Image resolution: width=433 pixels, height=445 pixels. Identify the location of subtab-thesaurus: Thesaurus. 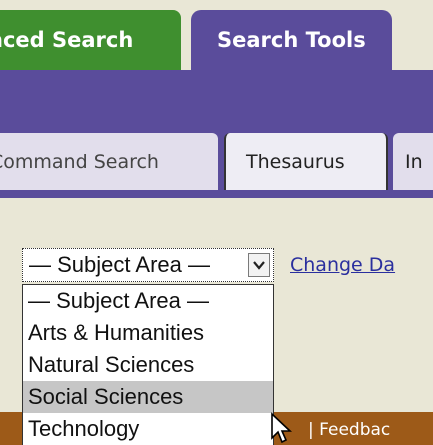
(306, 161).